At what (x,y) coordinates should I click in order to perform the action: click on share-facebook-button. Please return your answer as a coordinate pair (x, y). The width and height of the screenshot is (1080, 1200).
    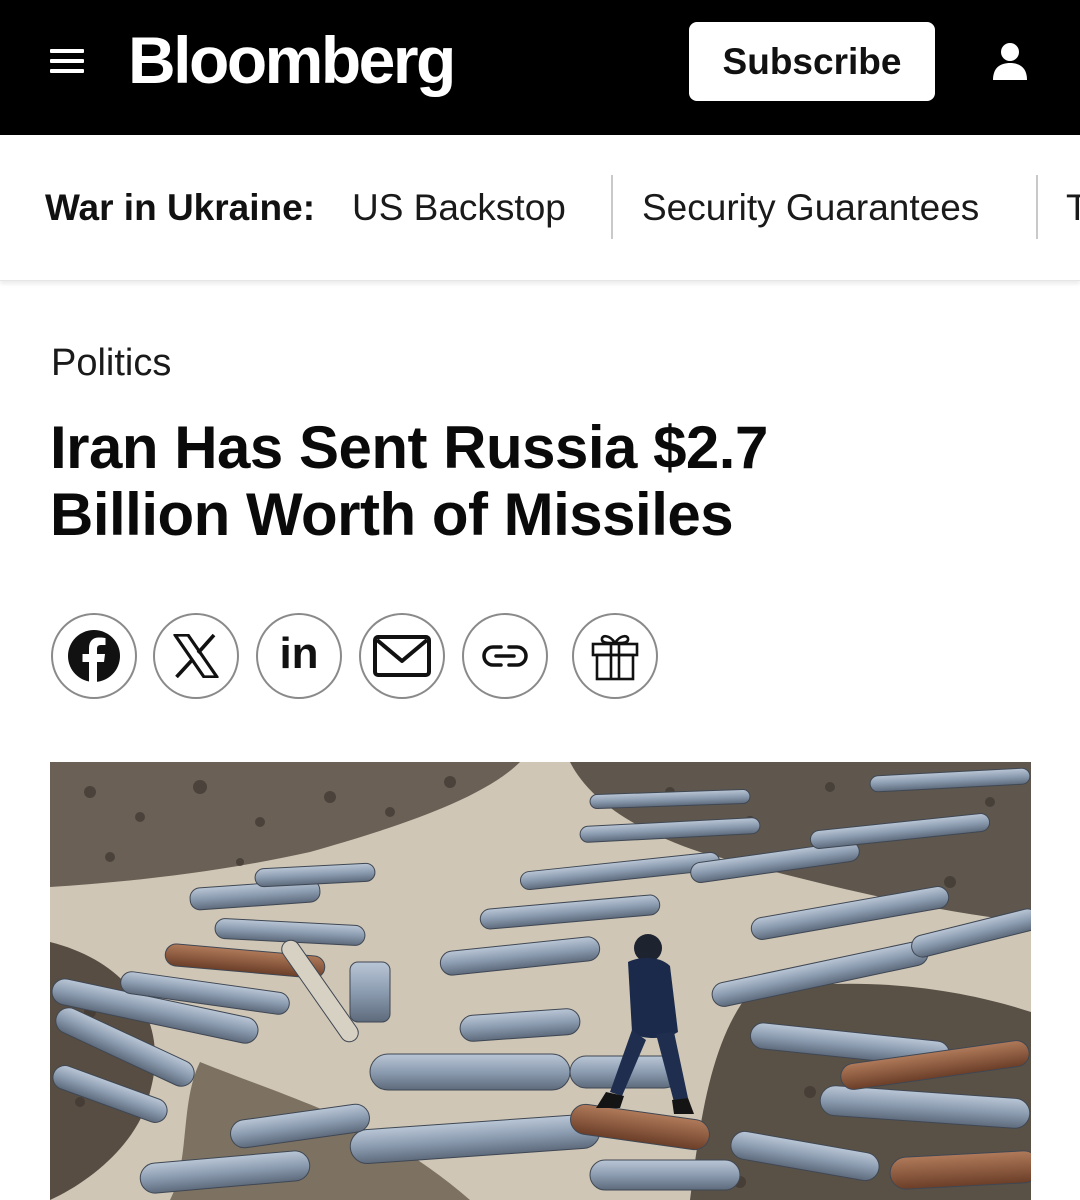
    Looking at the image, I should click on (94, 656).